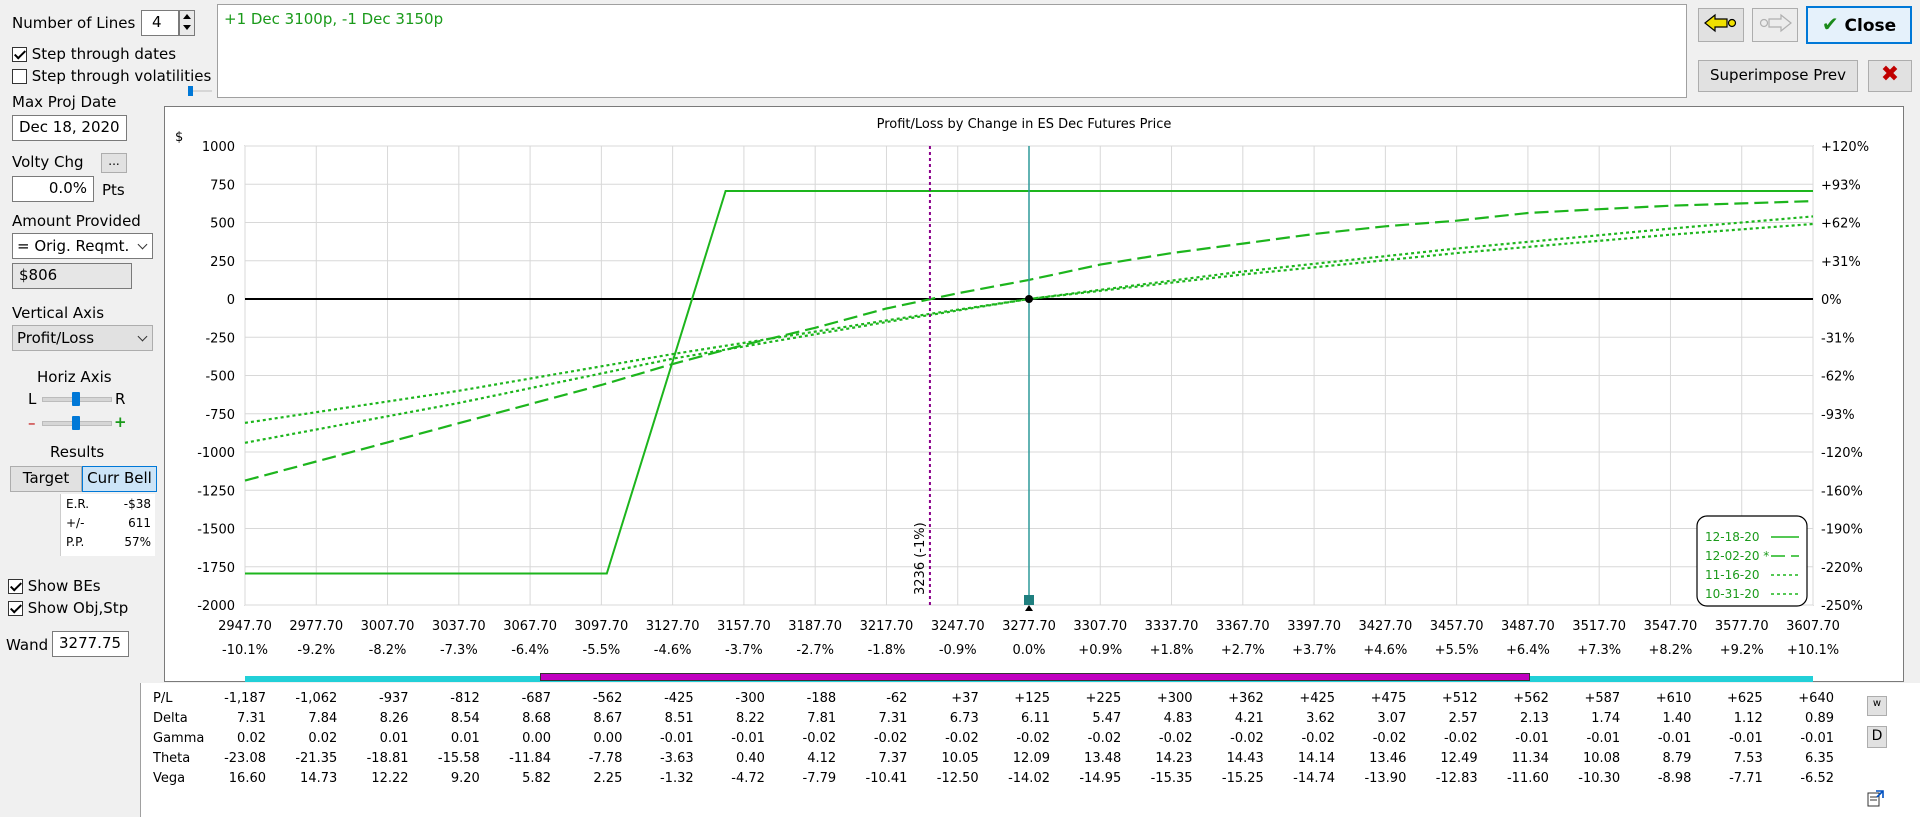  Describe the element at coordinates (1877, 706) in the screenshot. I see `table-width-button: w` at that location.